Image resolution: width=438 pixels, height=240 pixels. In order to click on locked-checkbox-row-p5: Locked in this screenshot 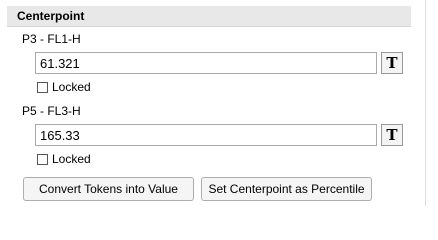, I will do `click(64, 159)`.